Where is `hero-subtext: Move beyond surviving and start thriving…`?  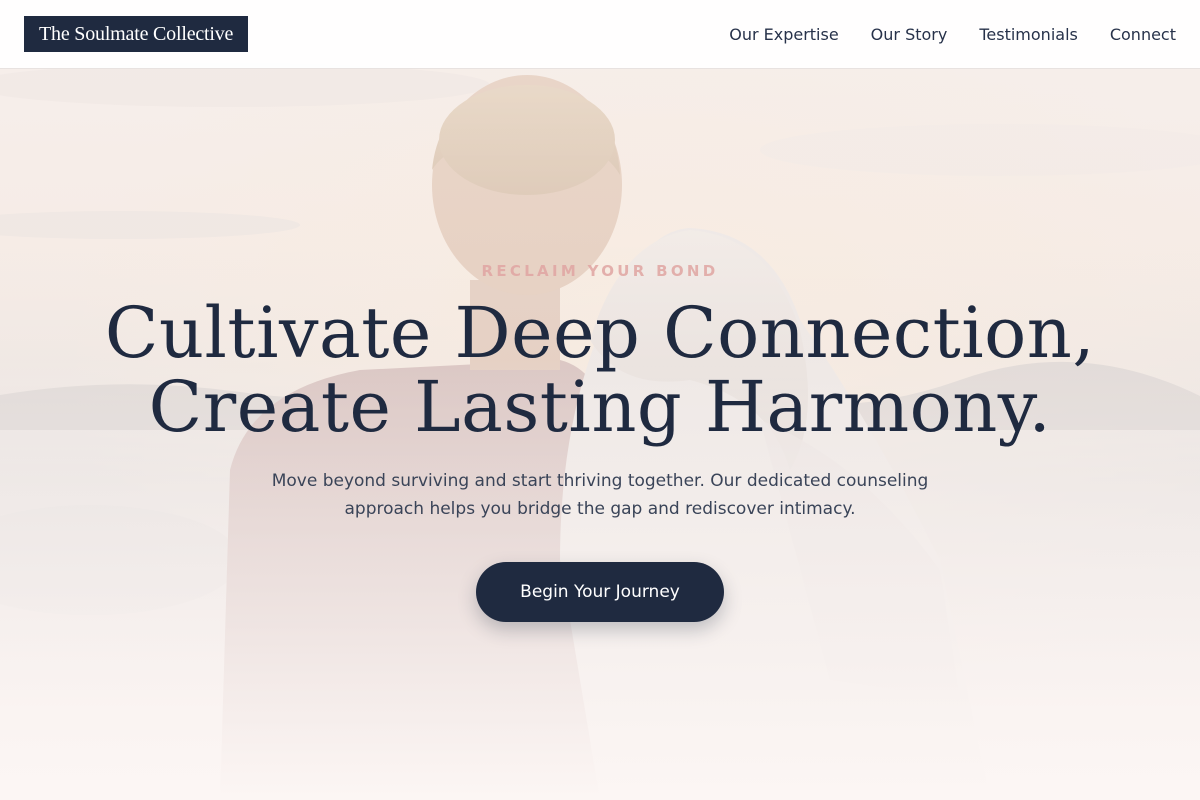
hero-subtext: Move beyond surviving and start thriving… is located at coordinates (600, 495).